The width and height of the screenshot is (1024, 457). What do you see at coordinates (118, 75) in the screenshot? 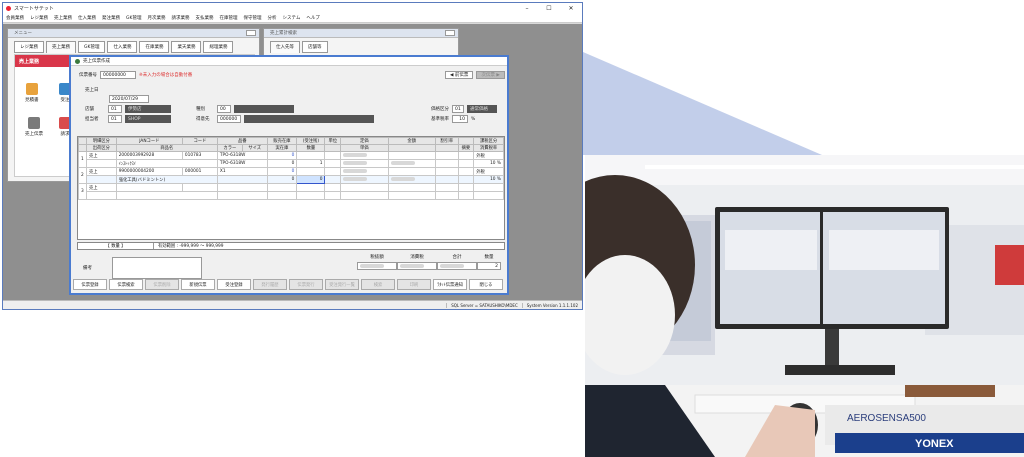
I see `denpyo-input: 00000000` at bounding box center [118, 75].